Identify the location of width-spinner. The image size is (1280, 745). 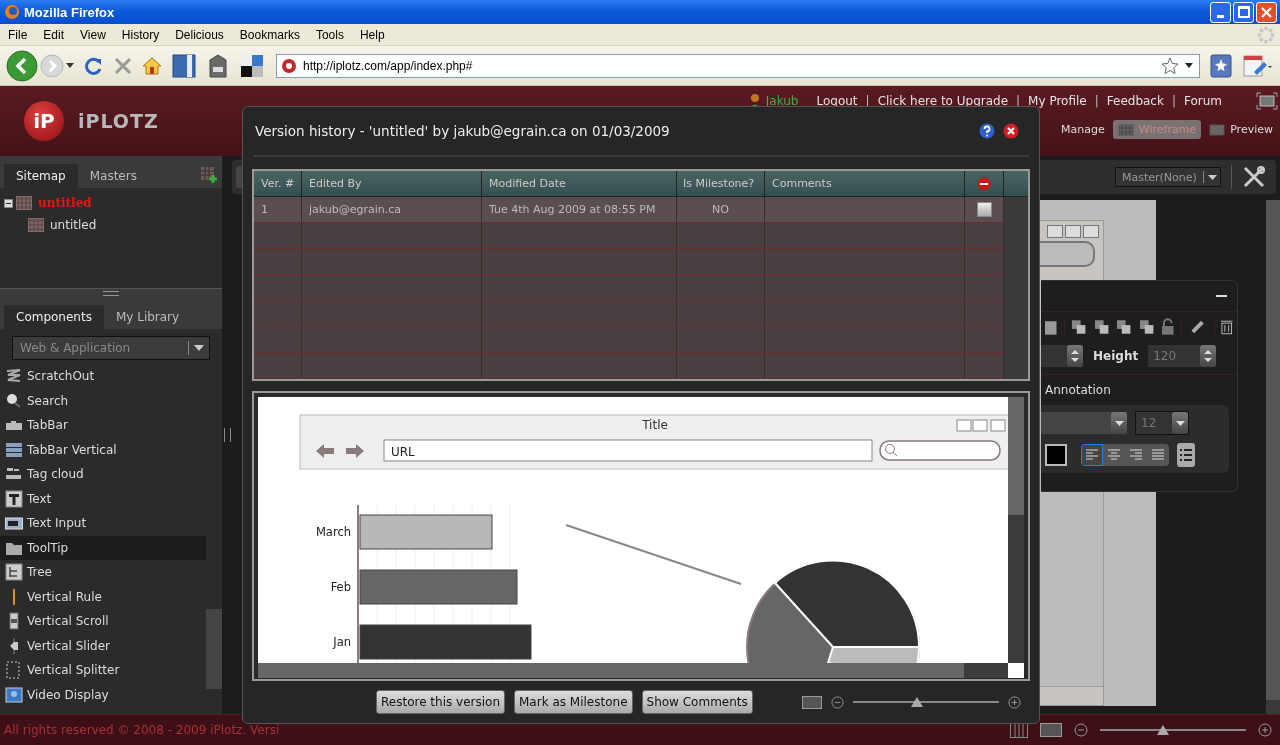
(1062, 356).